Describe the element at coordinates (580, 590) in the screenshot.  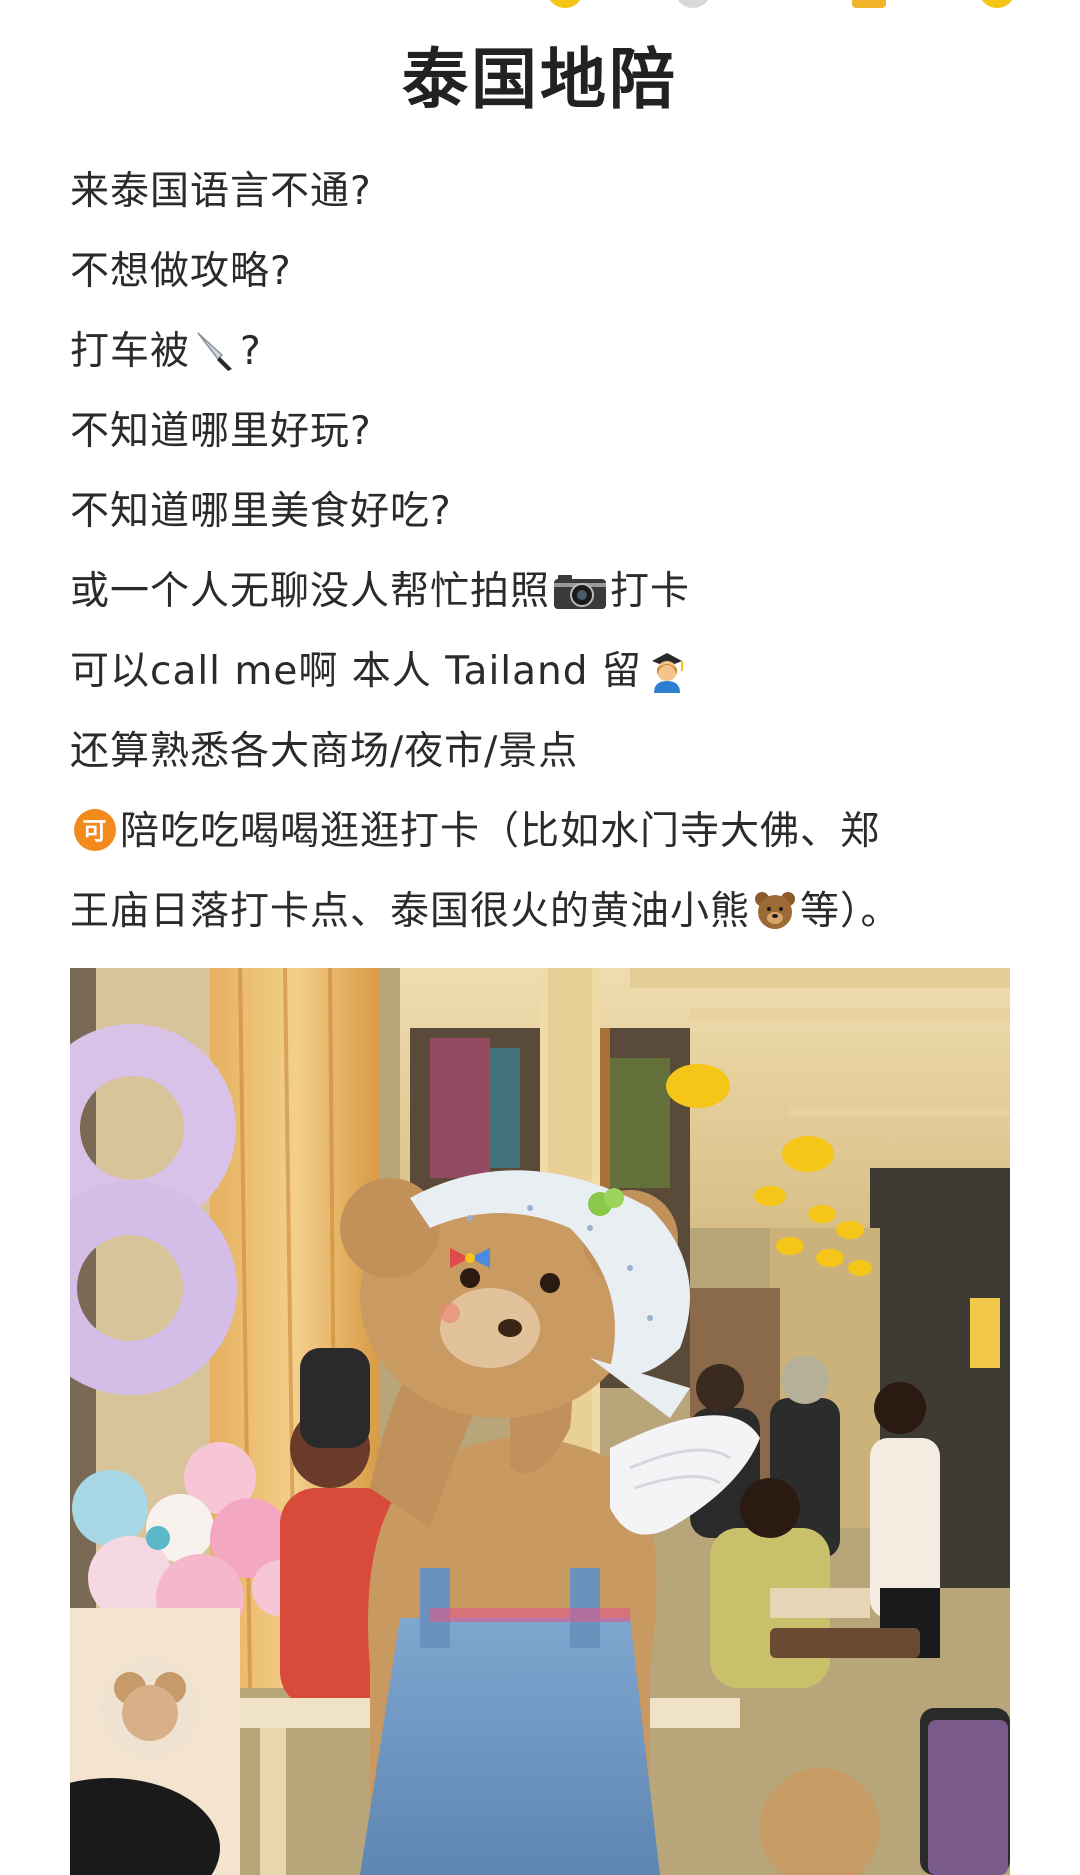
I see `camera-icon` at that location.